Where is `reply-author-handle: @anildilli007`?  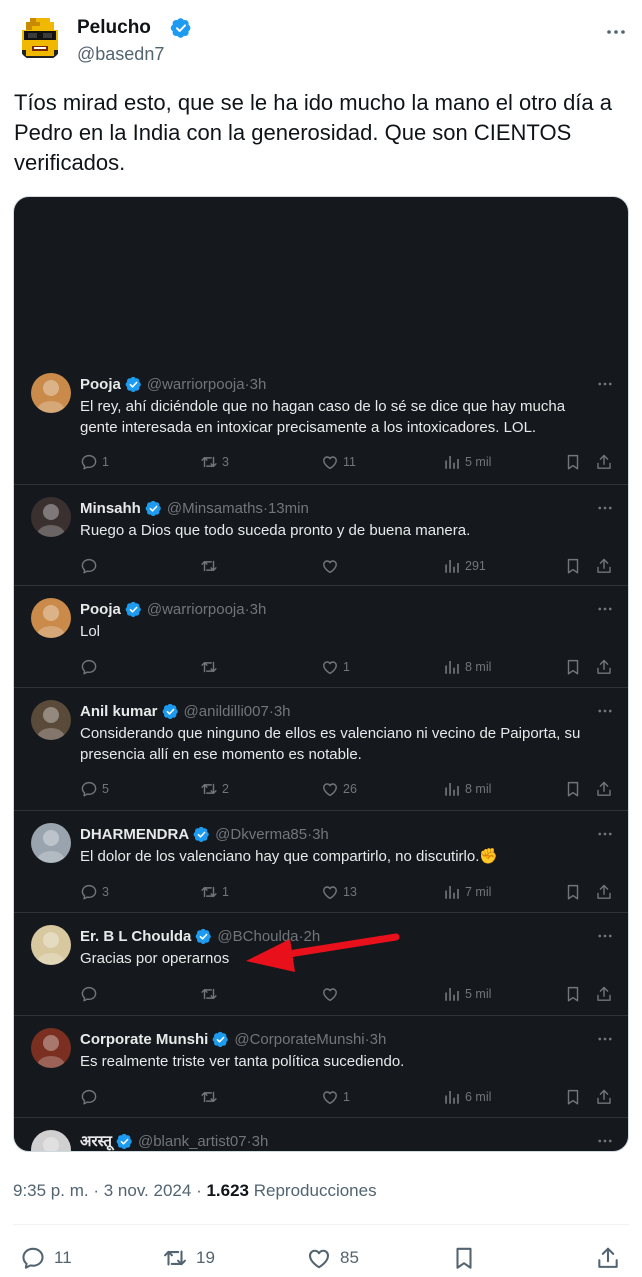 reply-author-handle: @anildilli007 is located at coordinates (226, 711).